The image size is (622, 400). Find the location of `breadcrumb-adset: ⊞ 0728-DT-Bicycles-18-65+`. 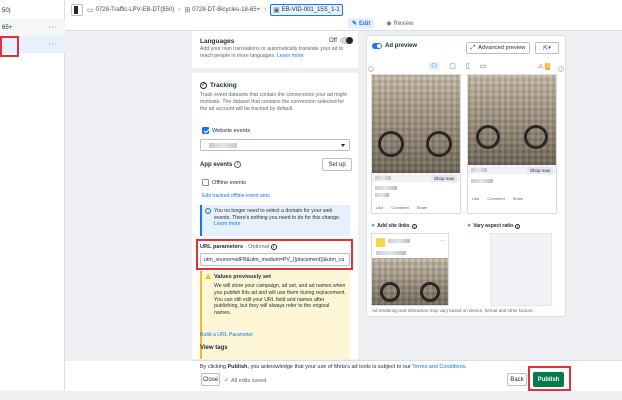

breadcrumb-adset: ⊞ 0728-DT-Bicycles-18-65+ is located at coordinates (222, 10).